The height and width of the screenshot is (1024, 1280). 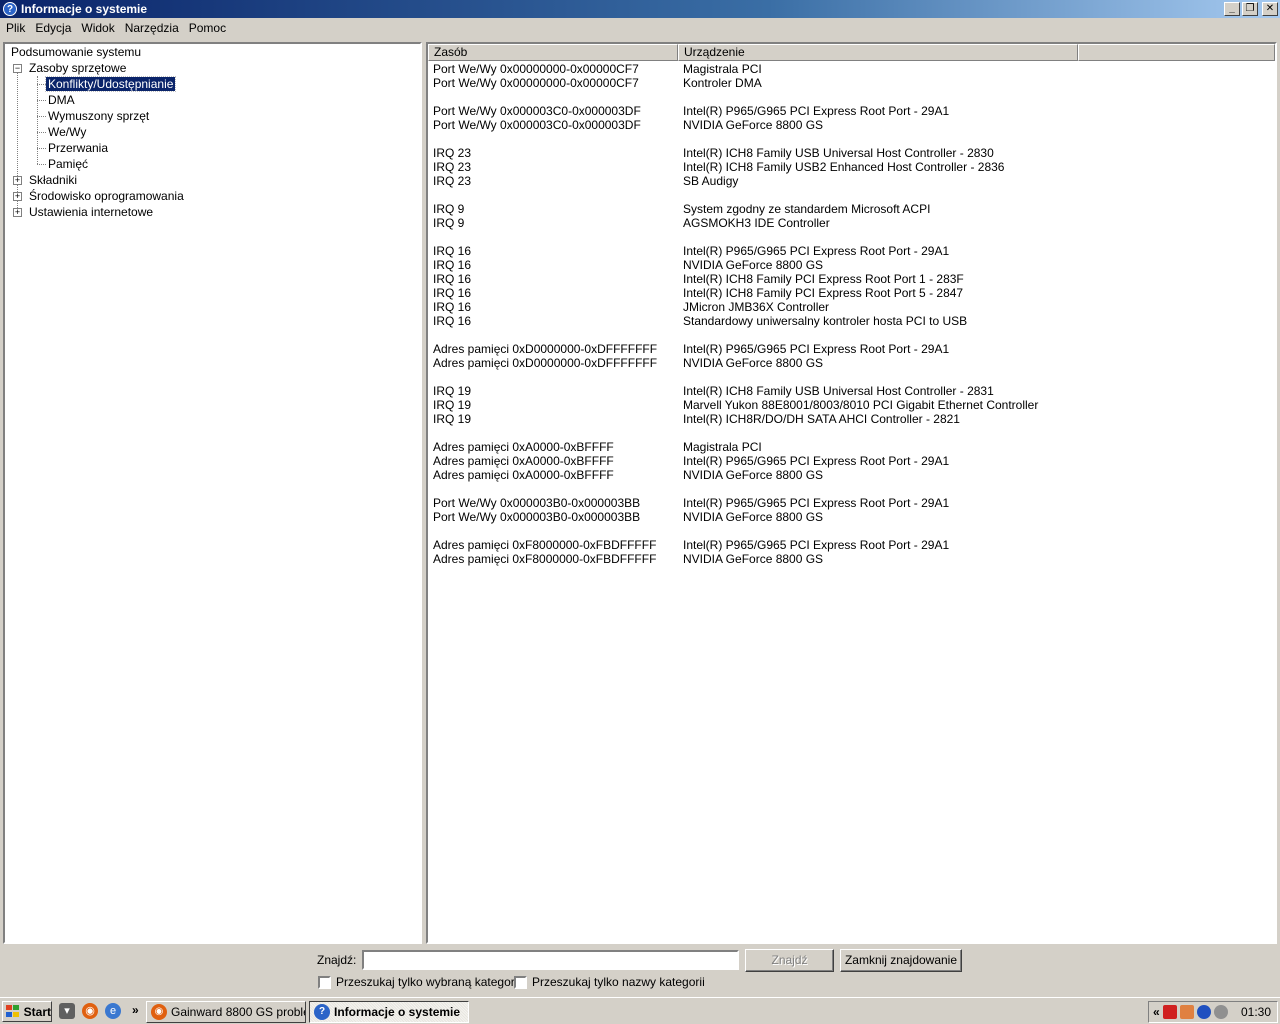 I want to click on taskbar-item-system-info: ? Informacje o systemie, so click(x=389, y=1012).